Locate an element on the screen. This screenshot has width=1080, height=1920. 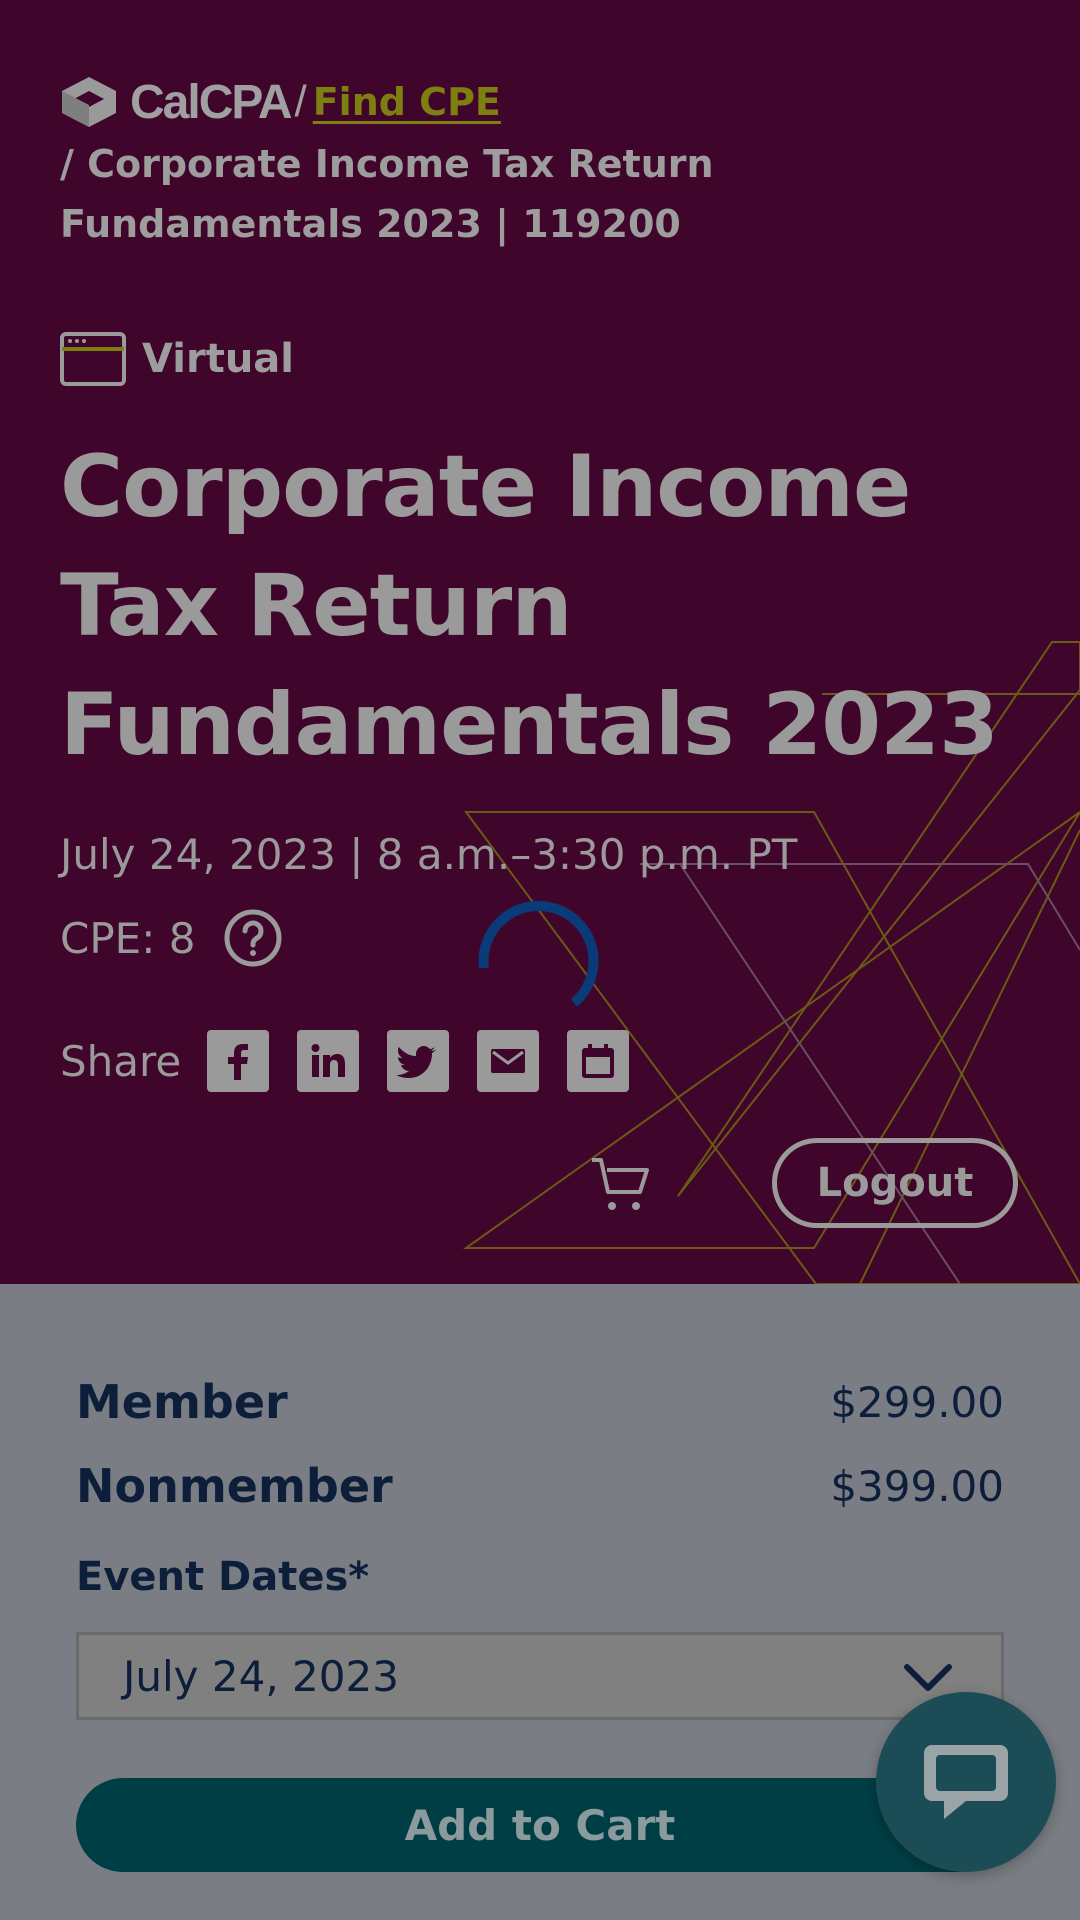
linkedin-icon is located at coordinates (328, 1060).